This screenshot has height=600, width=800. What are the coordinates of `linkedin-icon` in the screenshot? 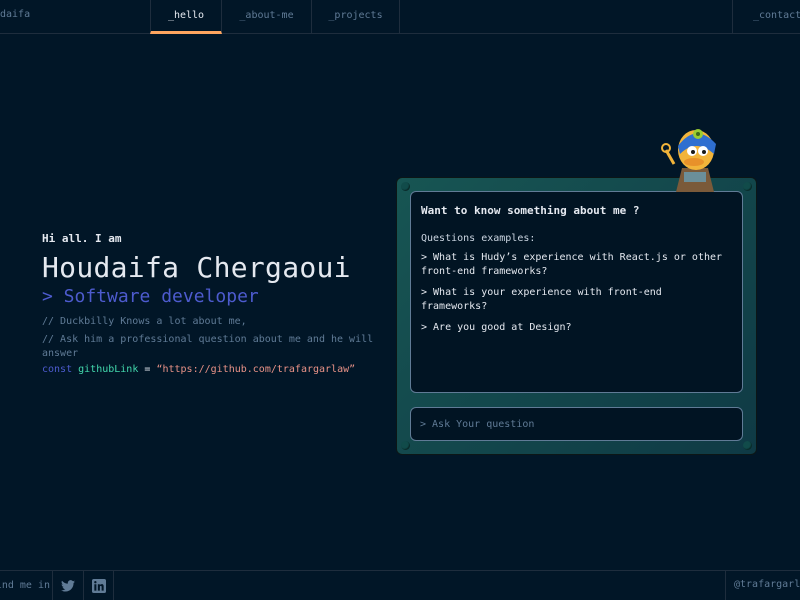 It's located at (98, 586).